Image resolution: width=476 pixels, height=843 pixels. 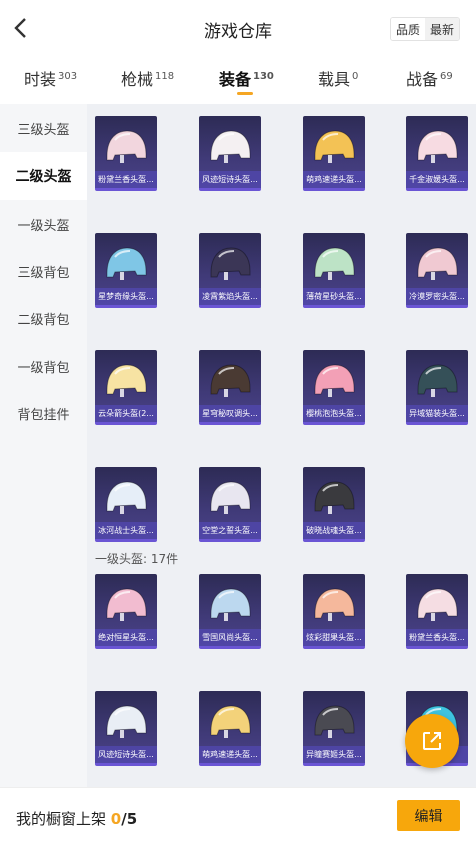 What do you see at coordinates (129, 819) in the screenshot?
I see `showcase-total: /5` at bounding box center [129, 819].